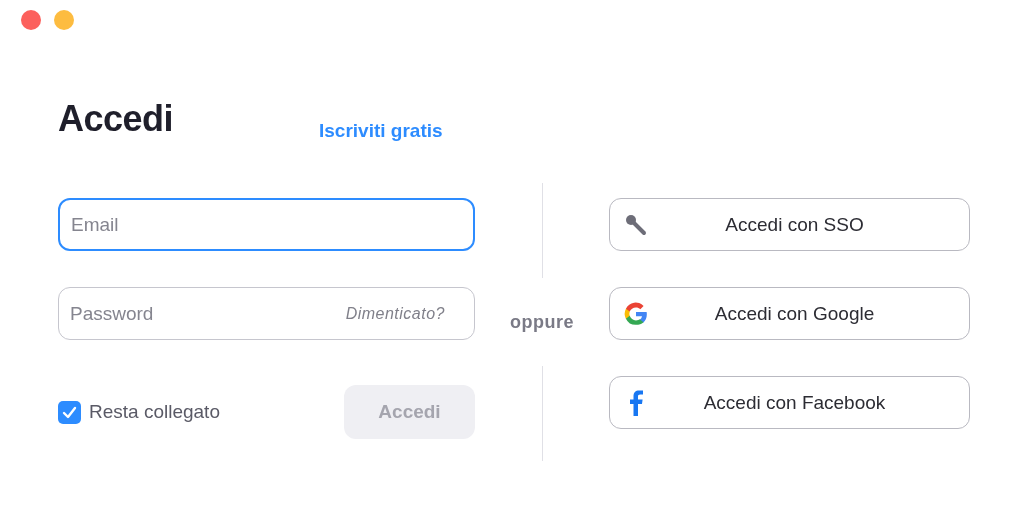 The height and width of the screenshot is (511, 1024). I want to click on stay-signed-in-checkbox, so click(69, 412).